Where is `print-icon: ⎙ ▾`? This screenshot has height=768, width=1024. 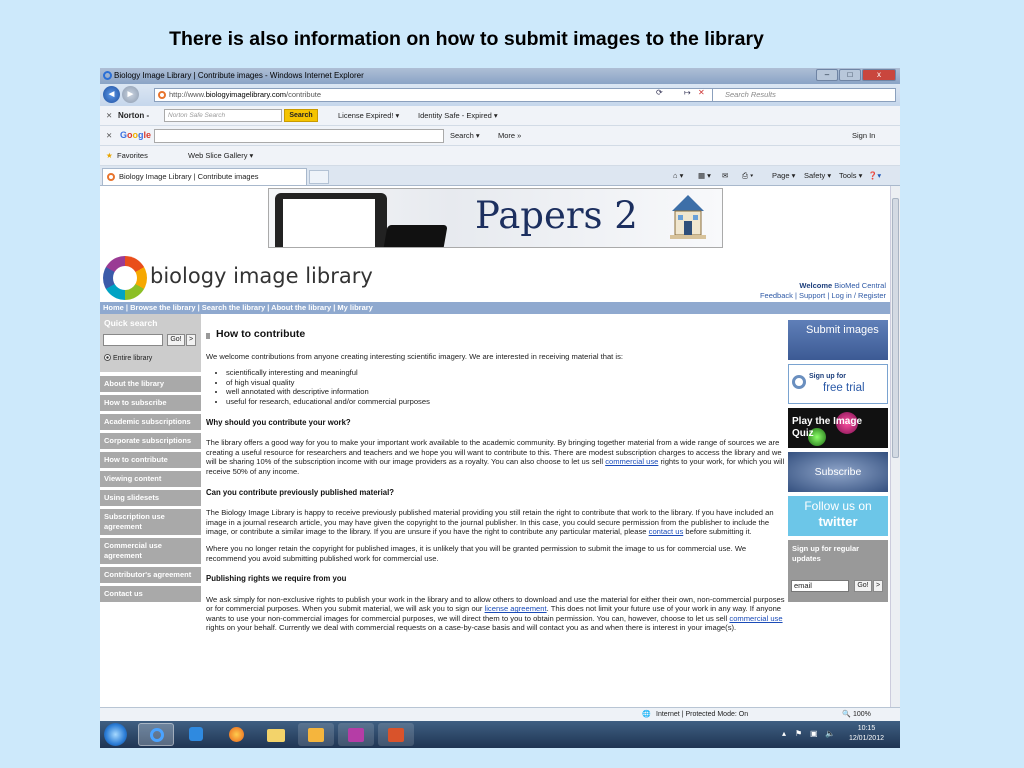
print-icon: ⎙ ▾ is located at coordinates (747, 176).